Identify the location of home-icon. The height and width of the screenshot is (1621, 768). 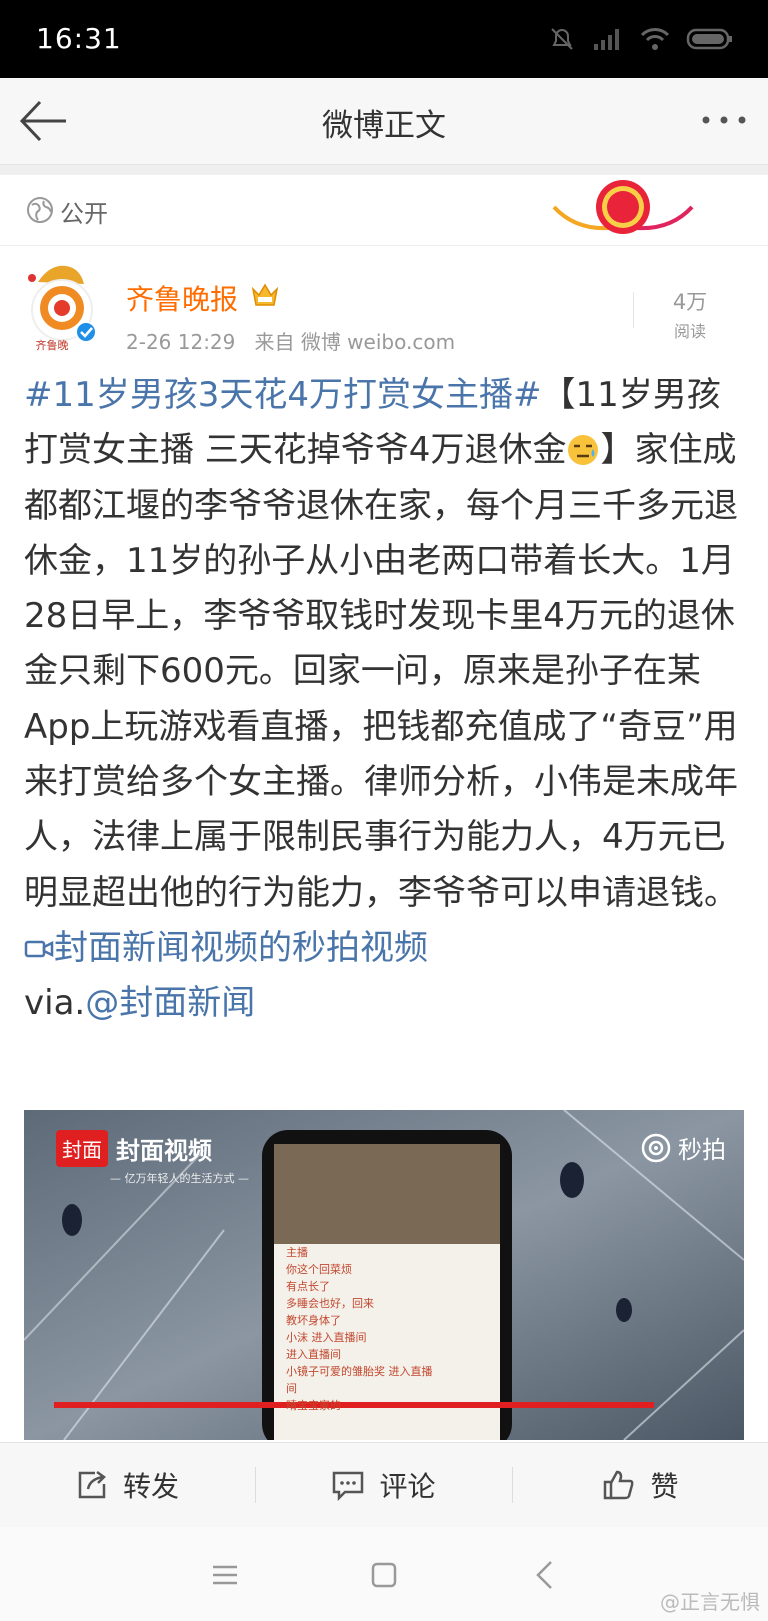
(384, 1575).